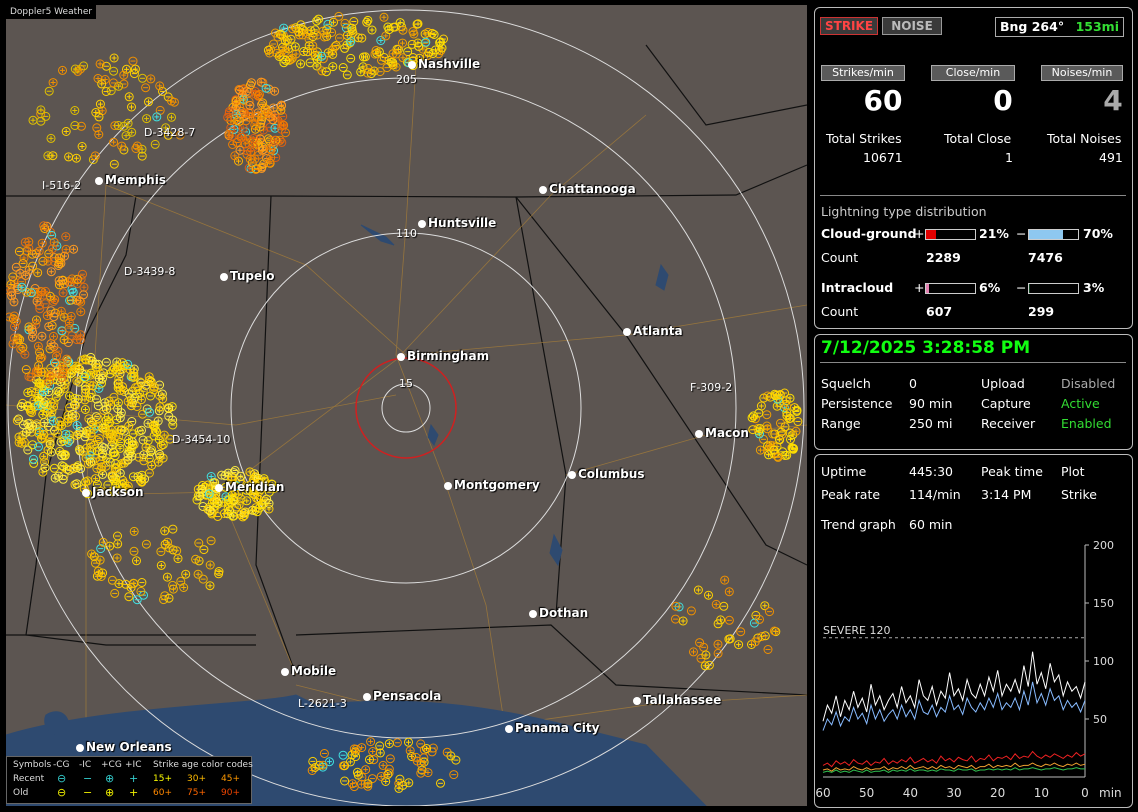 Image resolution: width=1138 pixels, height=812 pixels. Describe the element at coordinates (857, 403) in the screenshot. I see `persistence-label: Persistence` at that location.